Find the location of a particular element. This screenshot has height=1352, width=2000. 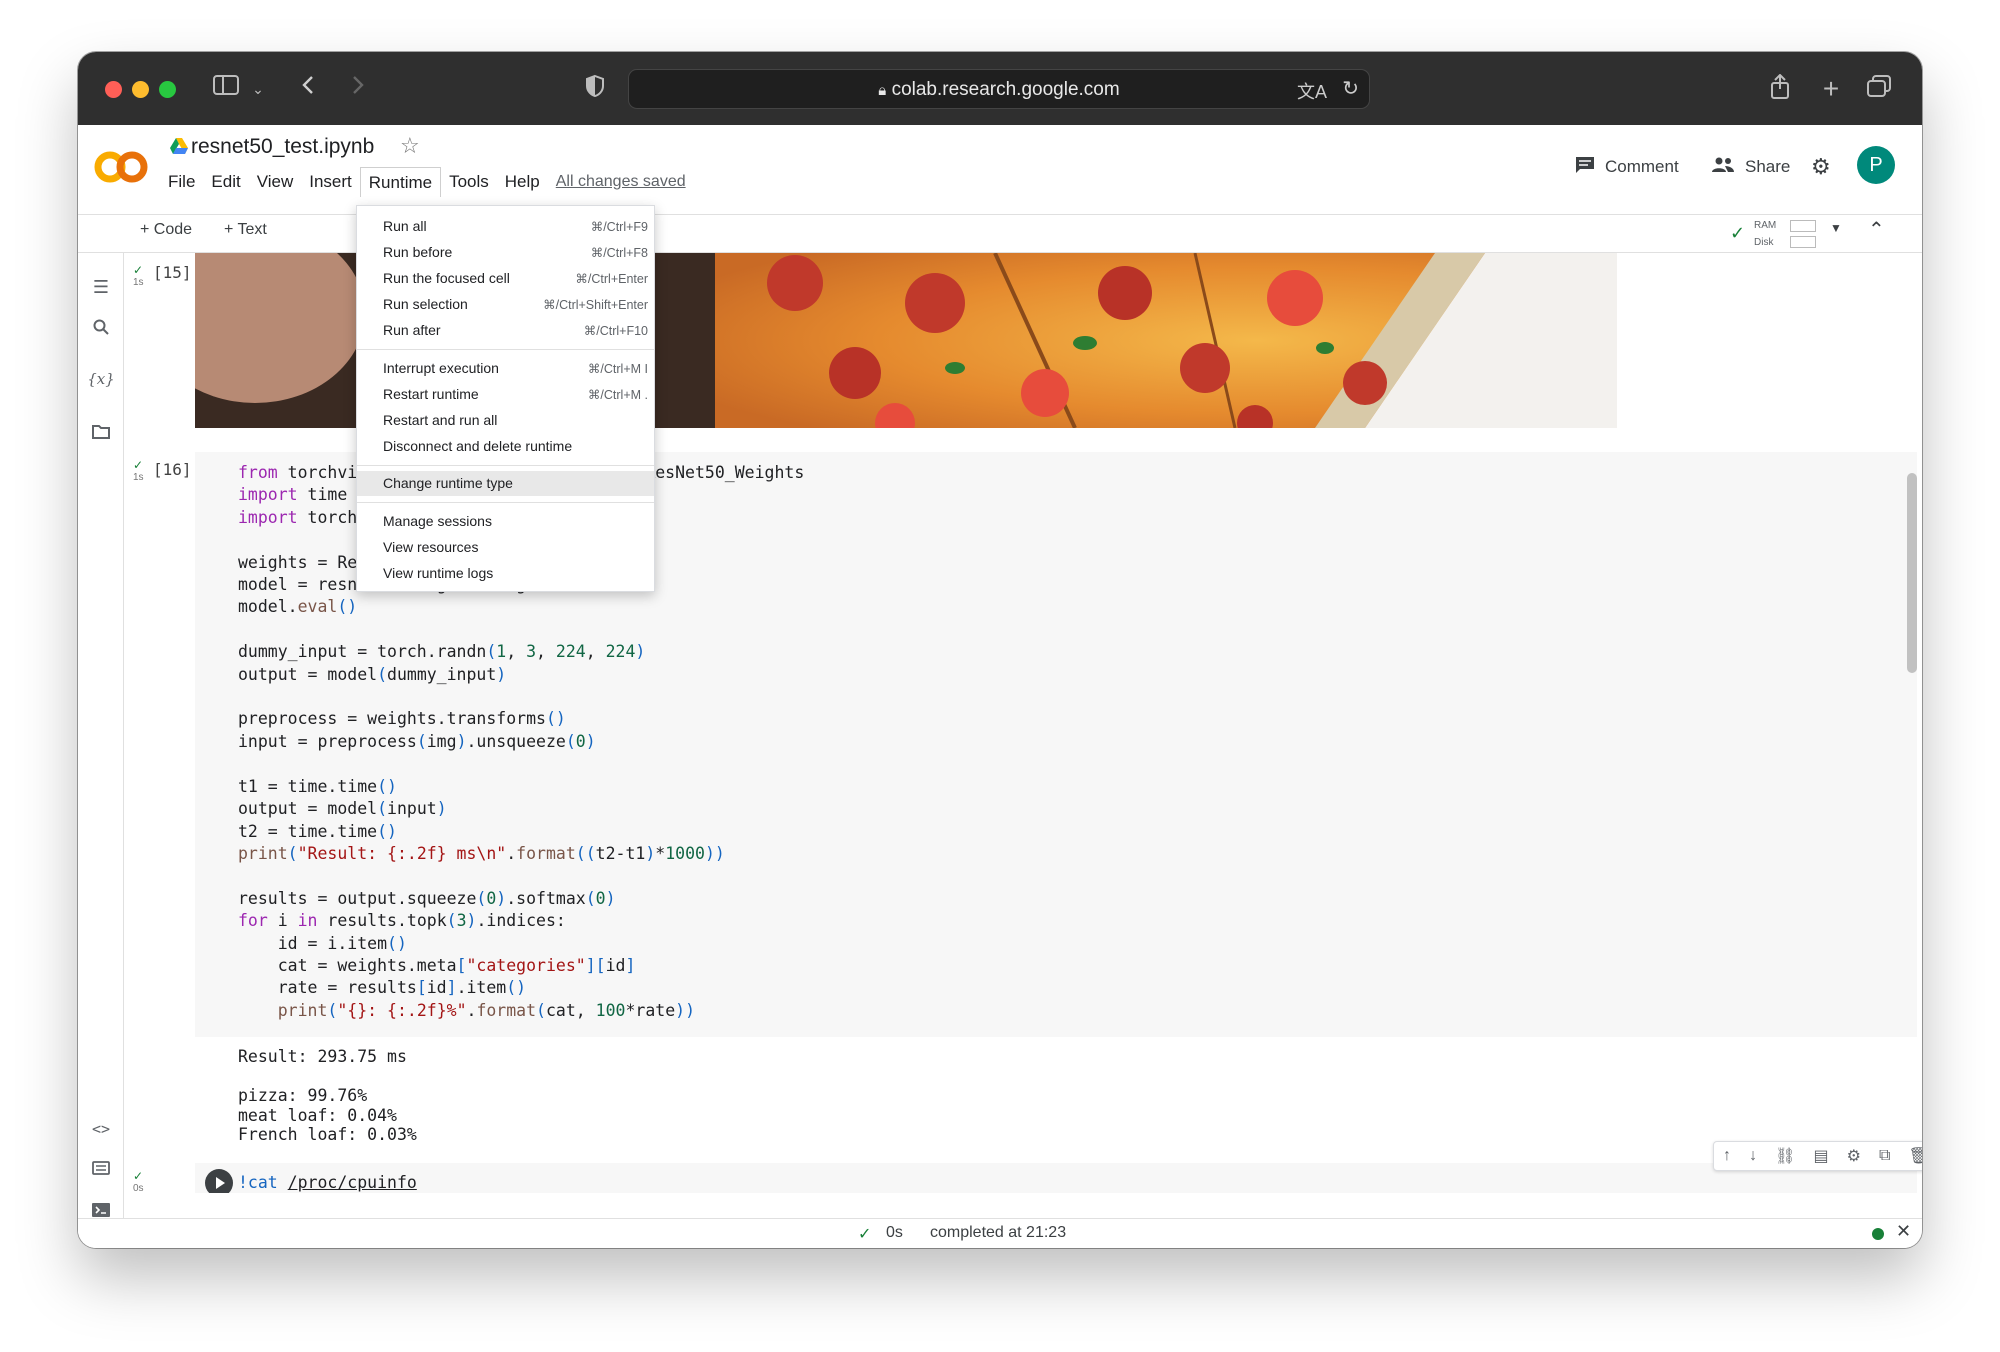

menu-item-label: Manage sessions is located at coordinates (437, 521).